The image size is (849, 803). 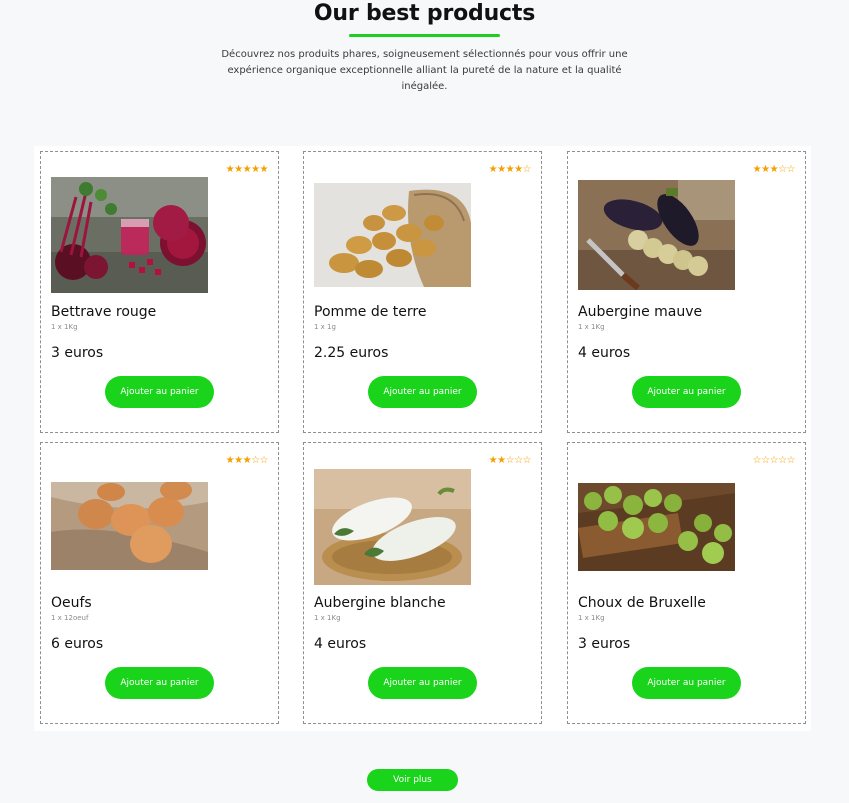 I want to click on product-name: Bettrave rouge, so click(x=104, y=312).